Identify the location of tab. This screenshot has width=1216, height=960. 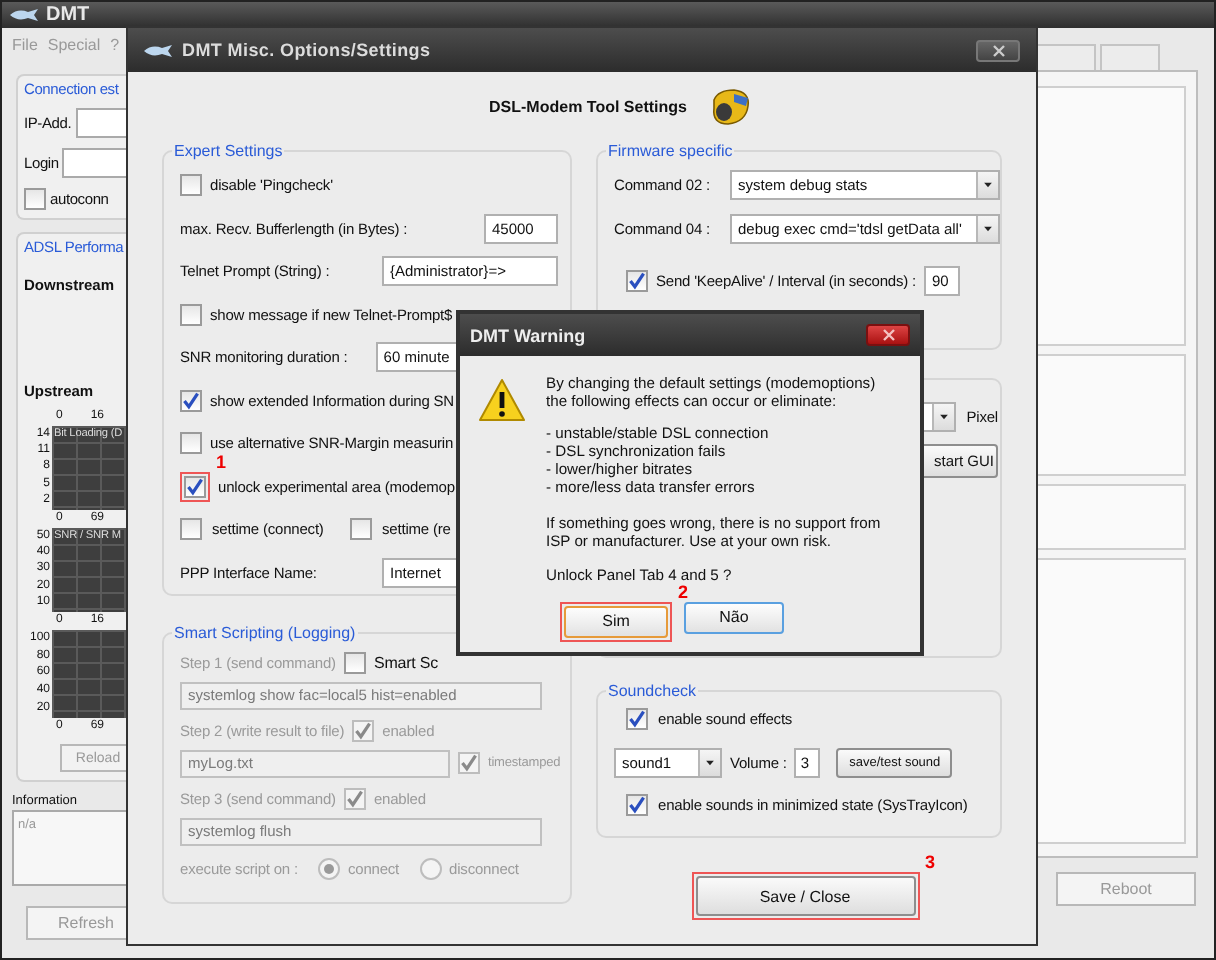
(1066, 57).